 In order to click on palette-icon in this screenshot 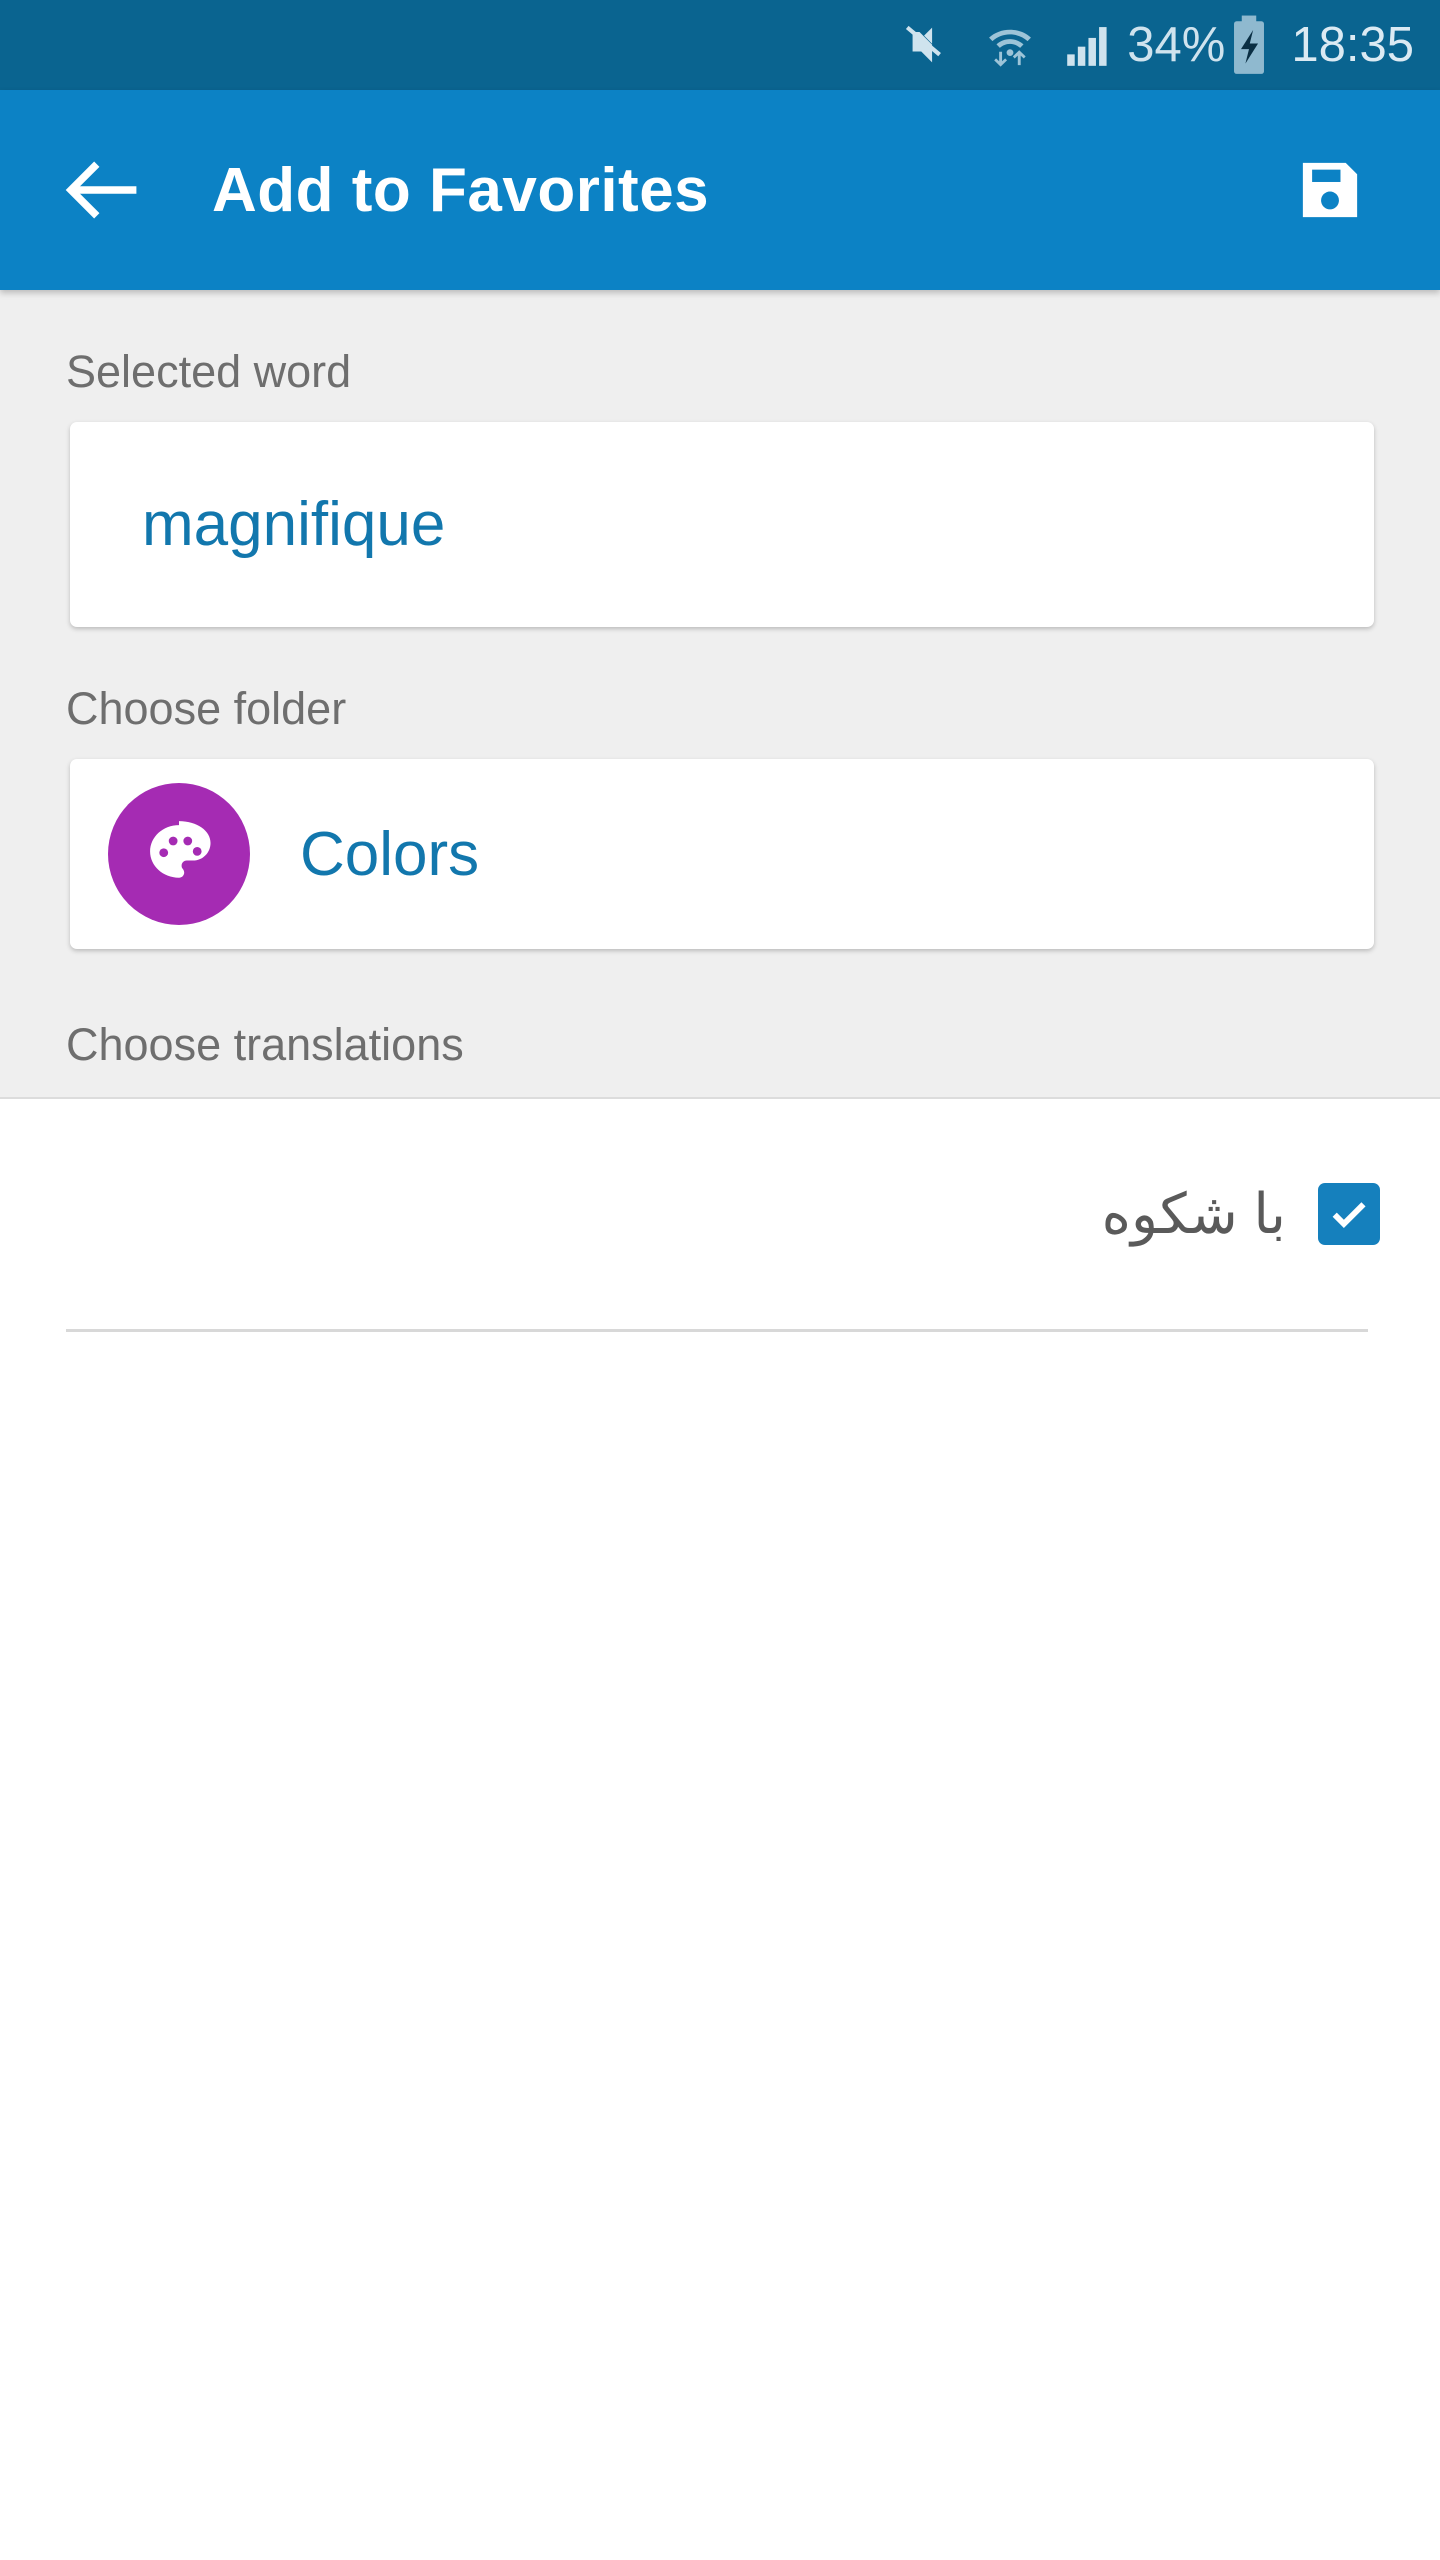, I will do `click(179, 854)`.